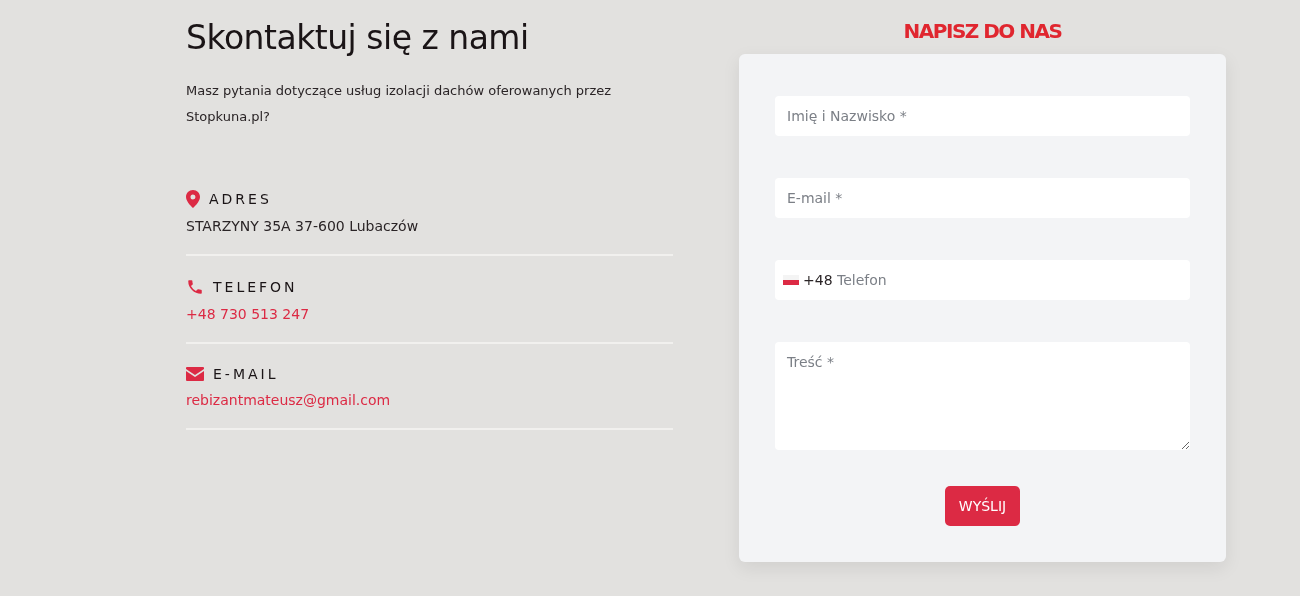 This screenshot has height=596, width=1300. I want to click on intro-text: Masz pytania dotyczące usług izolacji dachów oferowanych przez Stopkuna.pl?, so click(399, 104).